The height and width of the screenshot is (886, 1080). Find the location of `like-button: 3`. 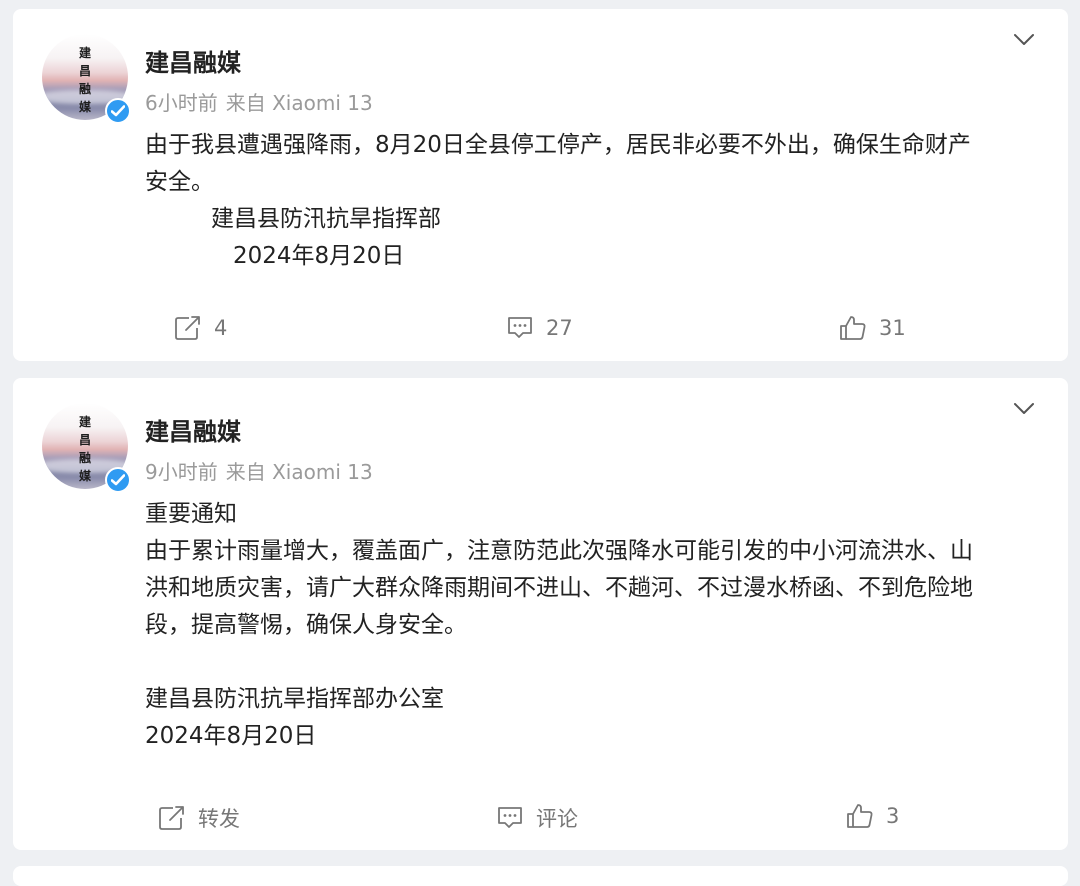

like-button: 3 is located at coordinates (872, 816).